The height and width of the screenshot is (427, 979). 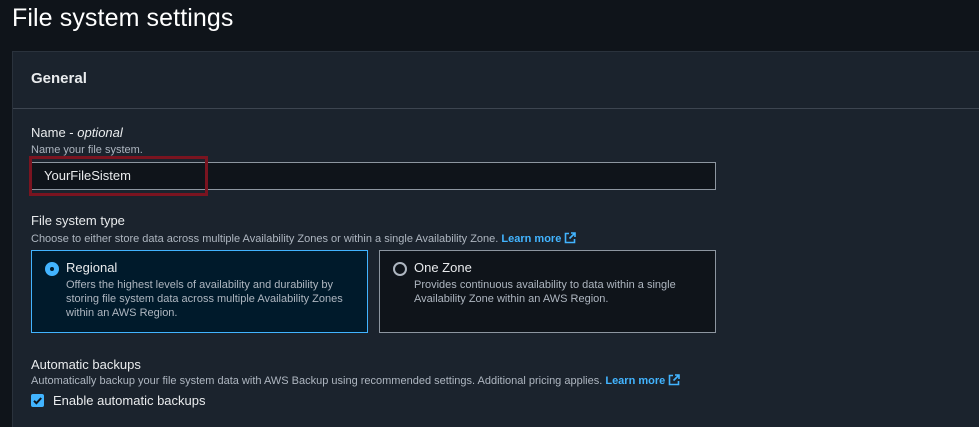 I want to click on backups-checkbox-label: Enable automatic backups, so click(x=129, y=400).